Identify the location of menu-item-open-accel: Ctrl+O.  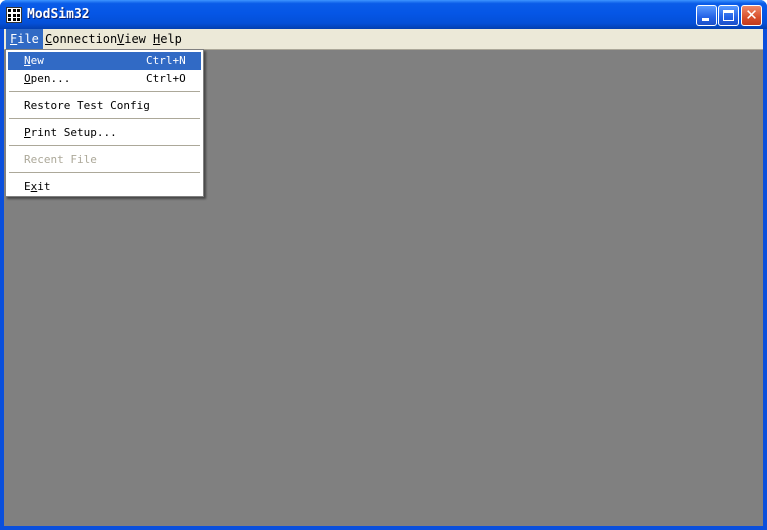
(166, 78).